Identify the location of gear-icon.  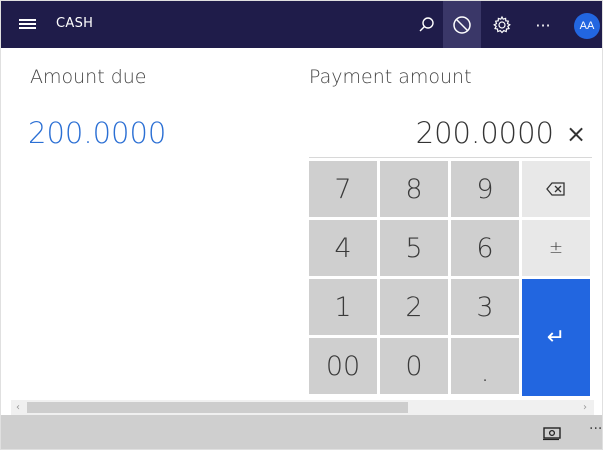
(502, 25).